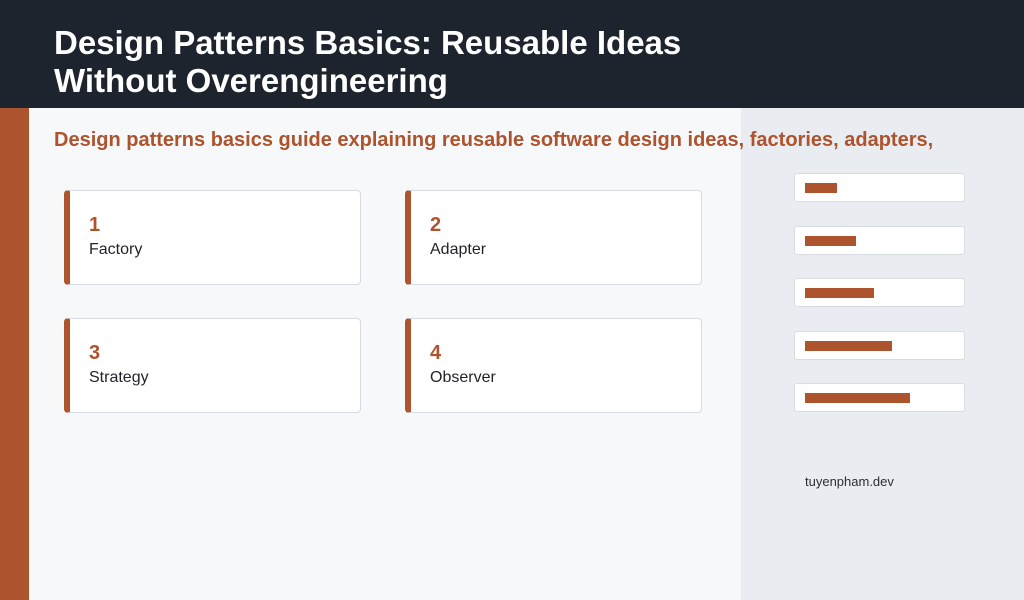 The image size is (1024, 600). Describe the element at coordinates (436, 353) in the screenshot. I see `card-number: 4` at that location.